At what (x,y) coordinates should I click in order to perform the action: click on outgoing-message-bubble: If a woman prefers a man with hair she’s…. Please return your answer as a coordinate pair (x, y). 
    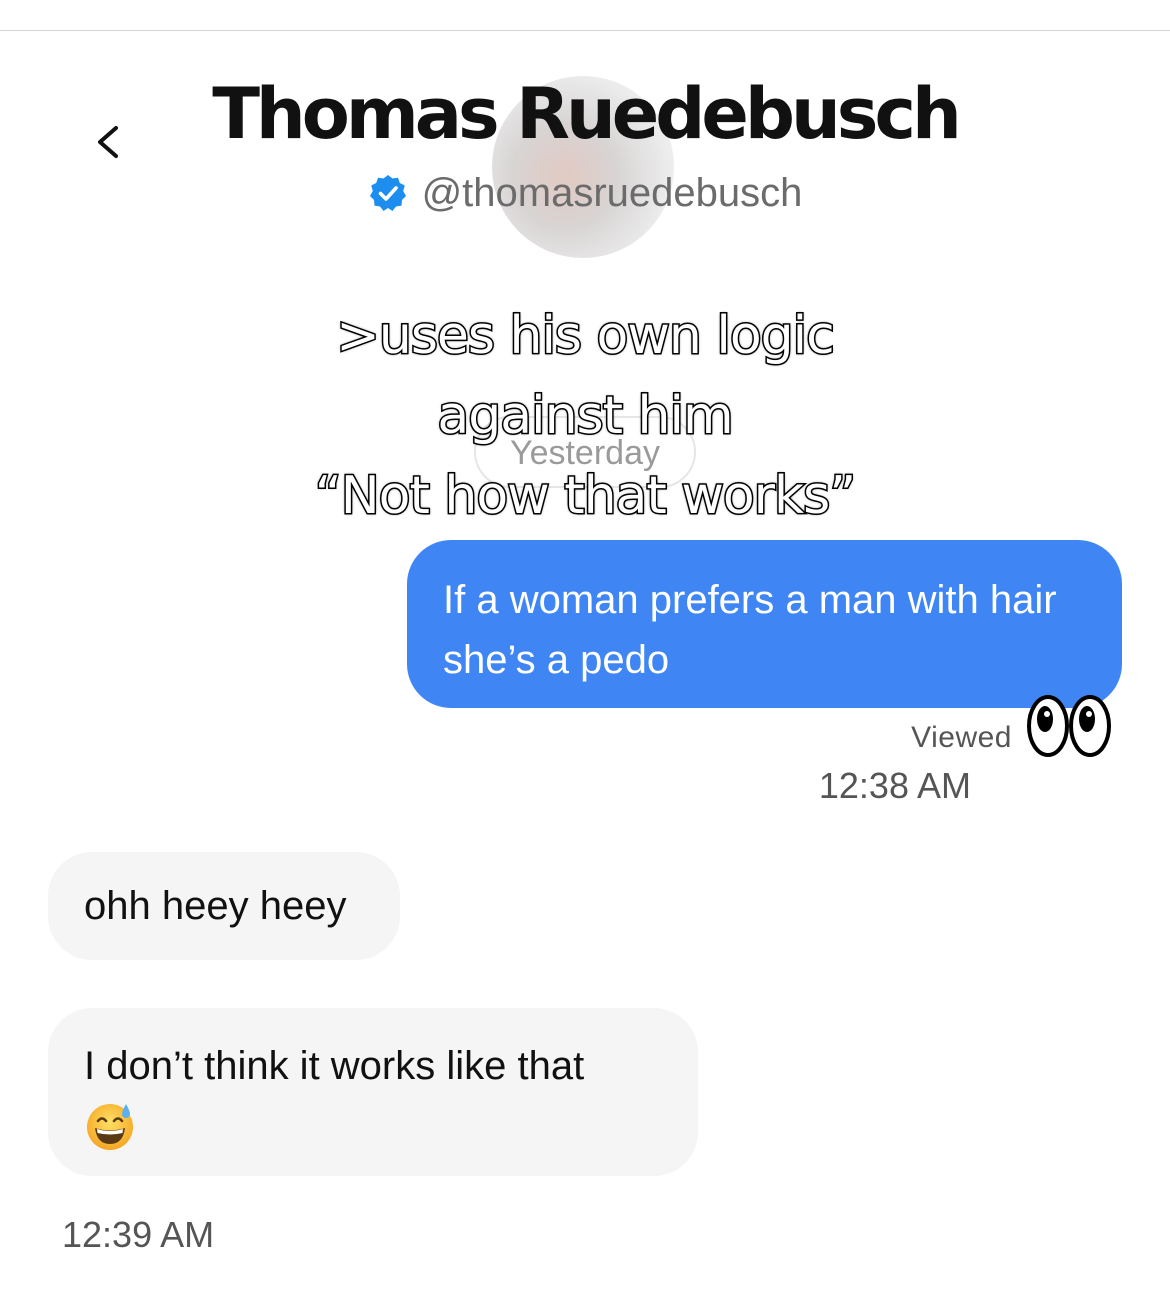
    Looking at the image, I should click on (764, 624).